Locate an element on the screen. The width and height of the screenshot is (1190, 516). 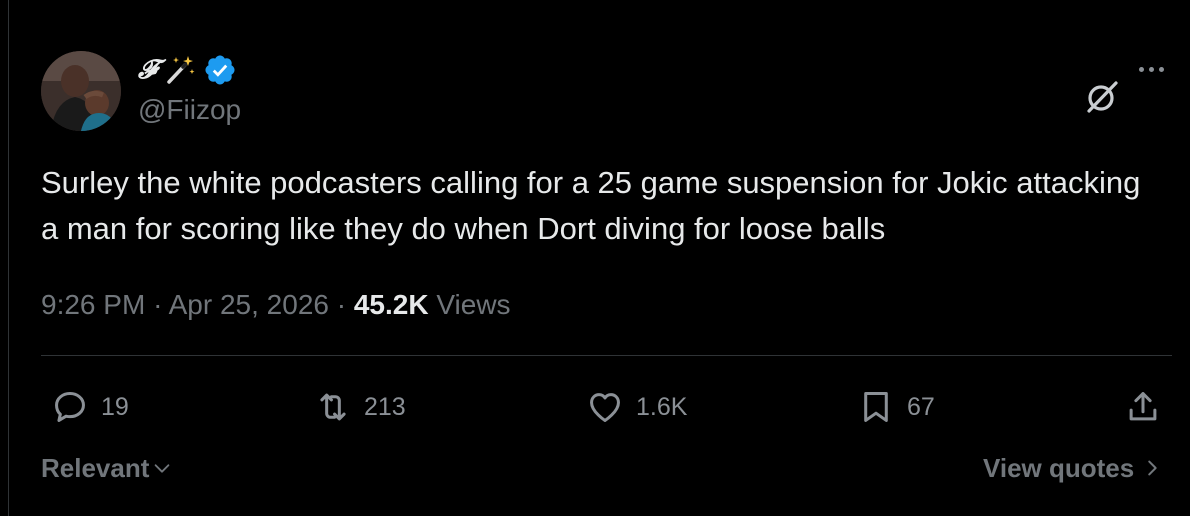
reply-icon is located at coordinates (70, 407).